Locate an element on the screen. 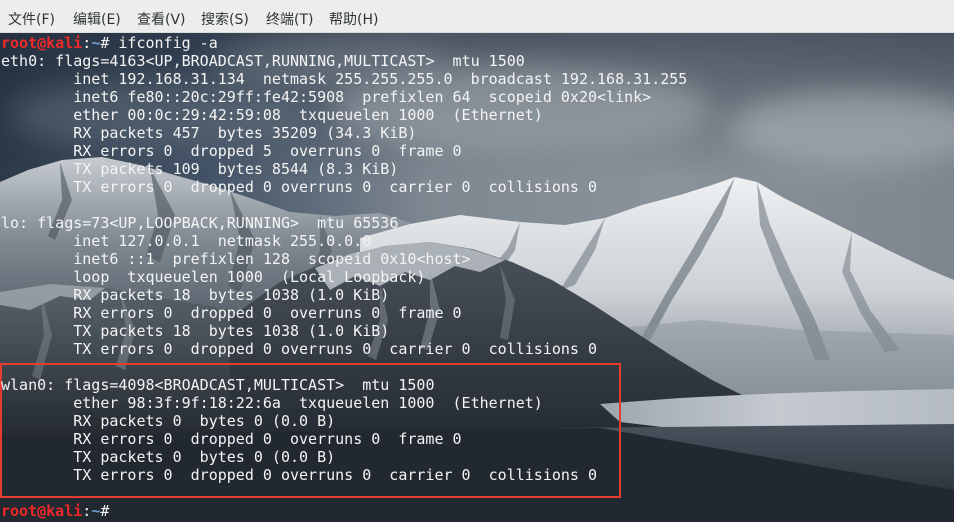 The height and width of the screenshot is (522, 954). interface-detail: RX packets 18 bytes 1038 (1.0 KiB) is located at coordinates (231, 295).